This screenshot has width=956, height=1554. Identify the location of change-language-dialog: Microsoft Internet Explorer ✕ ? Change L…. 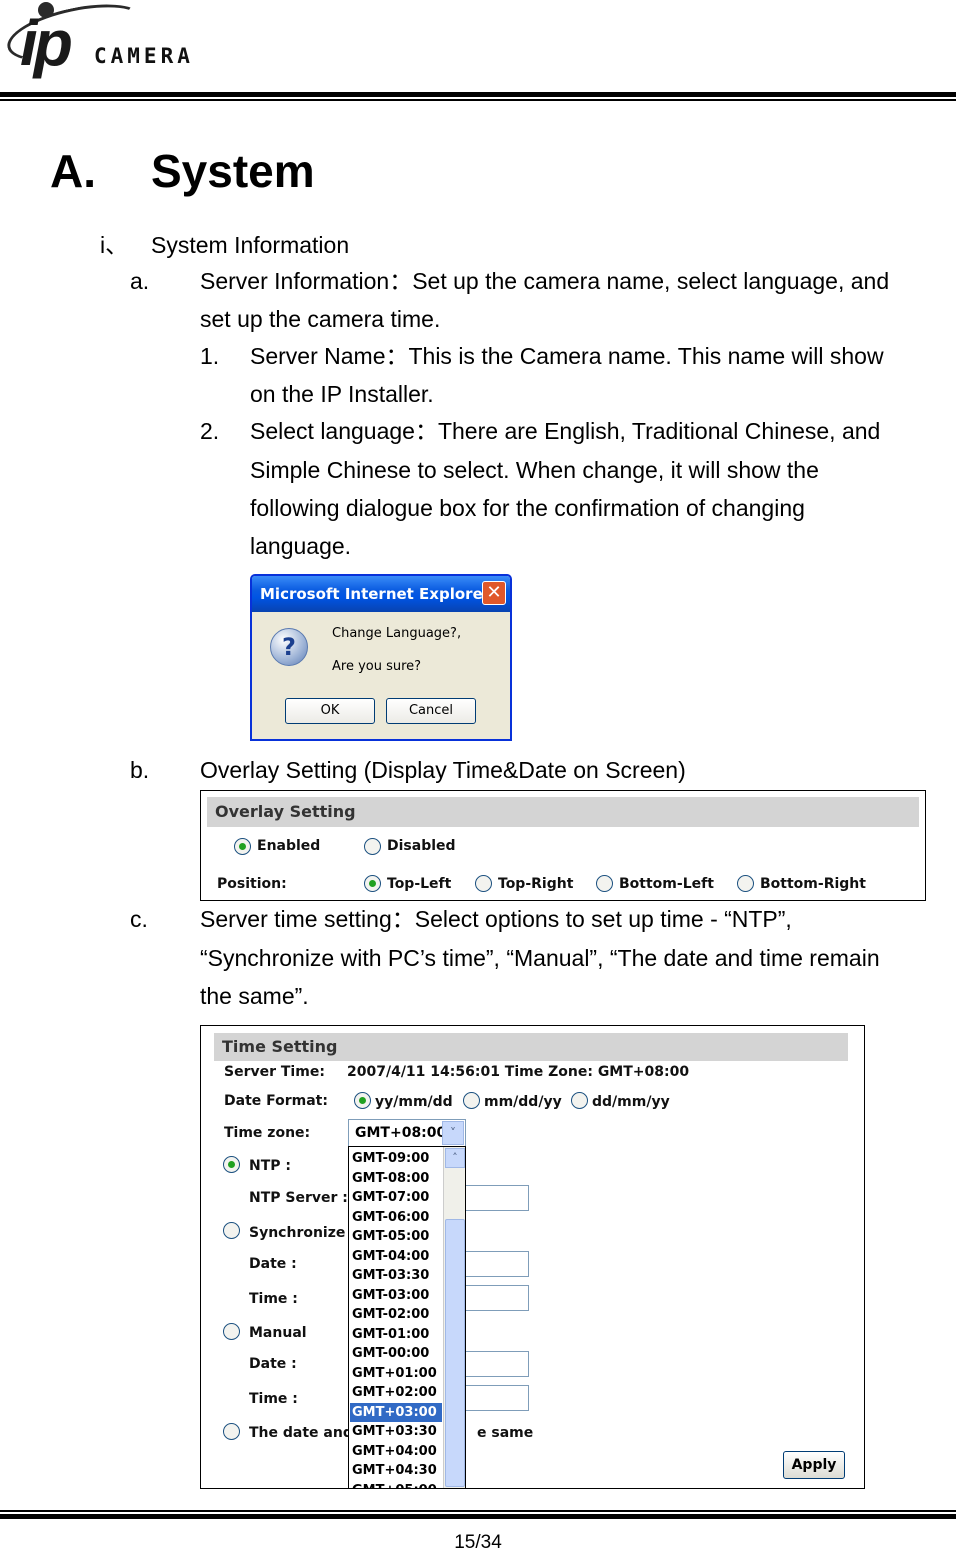
(381, 657).